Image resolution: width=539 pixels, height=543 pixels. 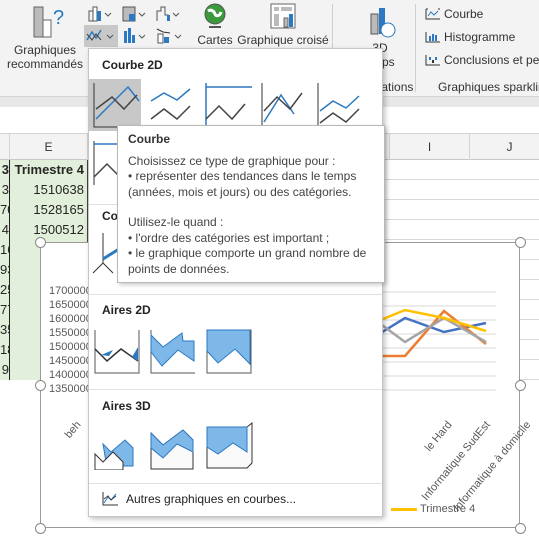 I want to click on stacked-area-option, so click(x=176, y=355).